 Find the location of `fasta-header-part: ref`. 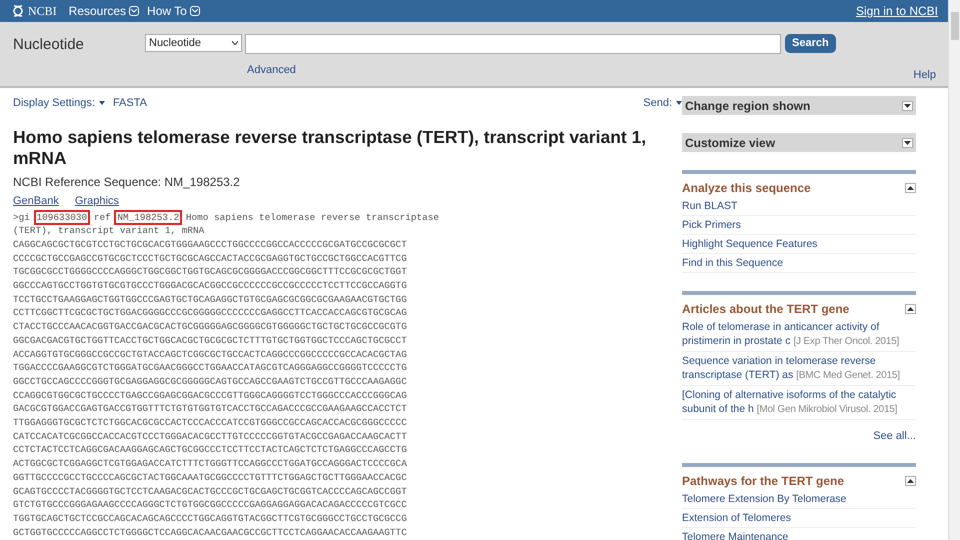

fasta-header-part: ref is located at coordinates (102, 217).